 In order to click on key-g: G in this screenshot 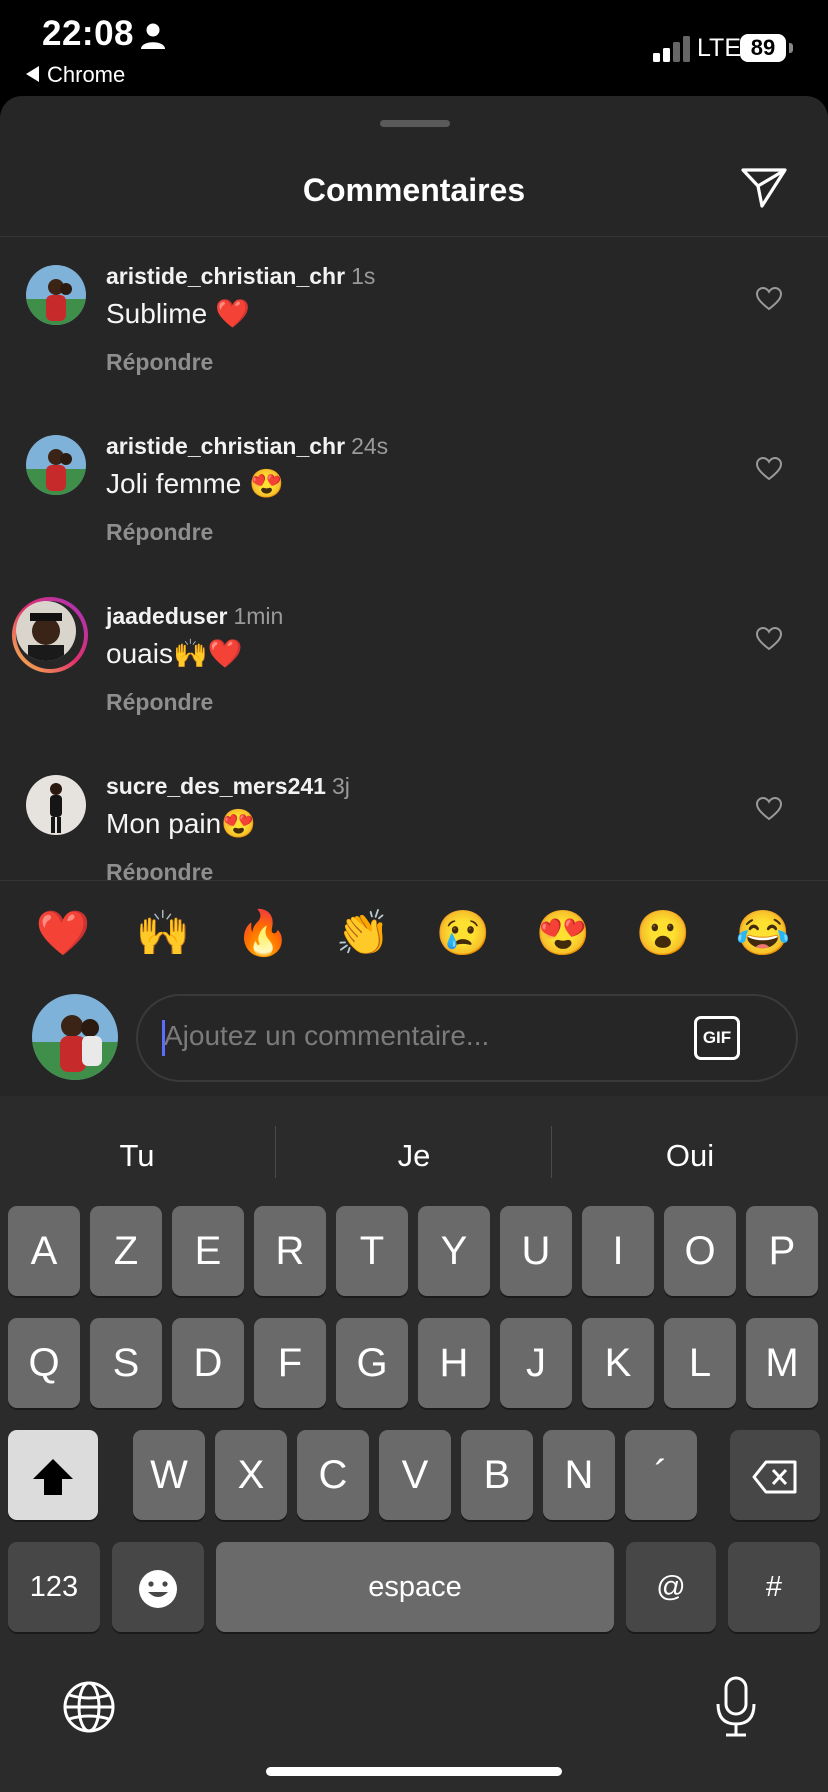, I will do `click(372, 1363)`.